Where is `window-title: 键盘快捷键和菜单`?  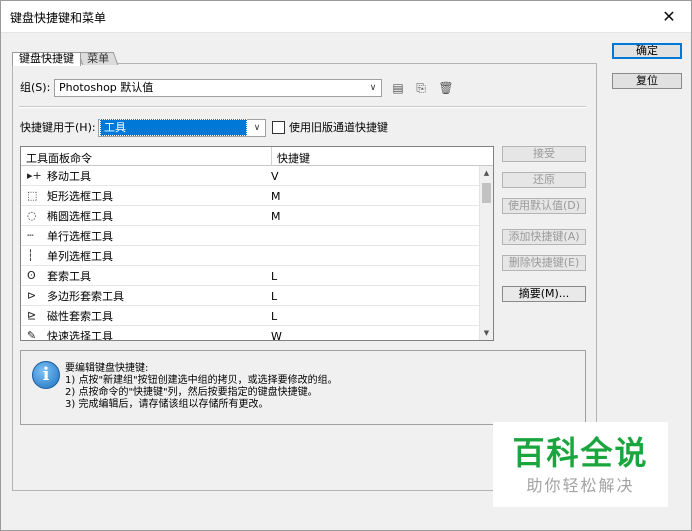 window-title: 键盘快捷键和菜单 is located at coordinates (58, 18).